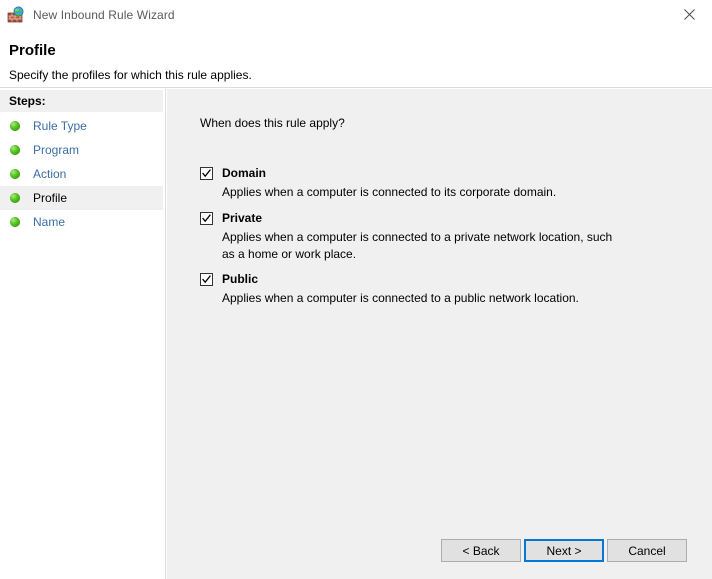  What do you see at coordinates (439, 557) in the screenshot?
I see `wizard-button-row: < Back Next > Cancel` at bounding box center [439, 557].